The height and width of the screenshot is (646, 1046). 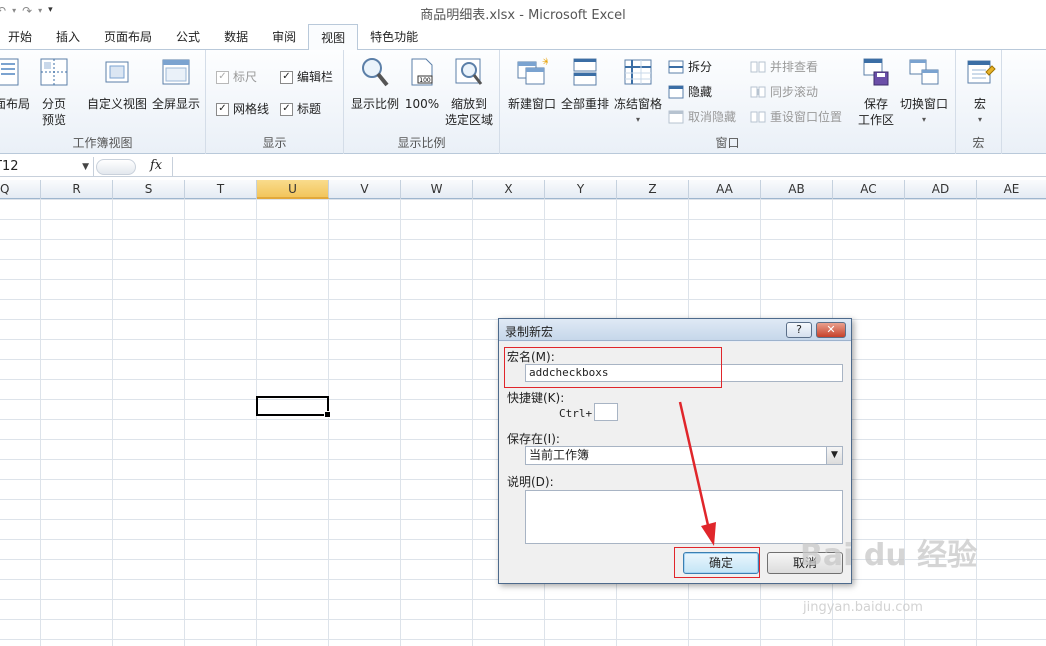 What do you see at coordinates (697, 473) in the screenshot?
I see `arrow-annotation-icon` at bounding box center [697, 473].